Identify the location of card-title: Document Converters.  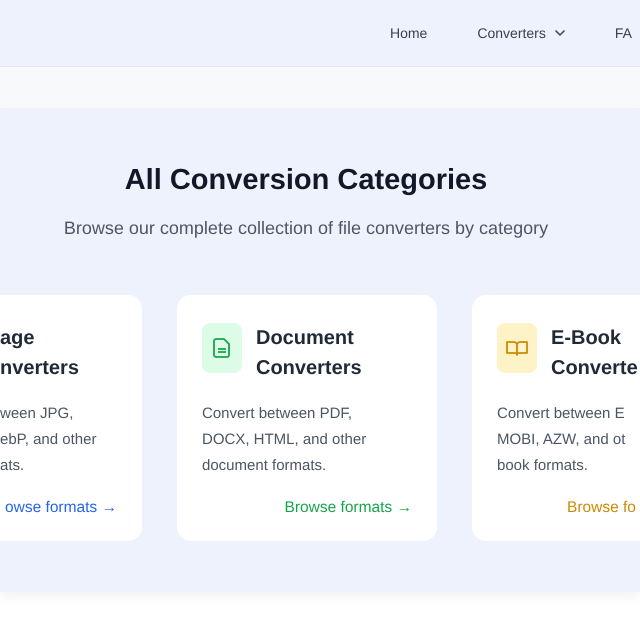
(309, 353).